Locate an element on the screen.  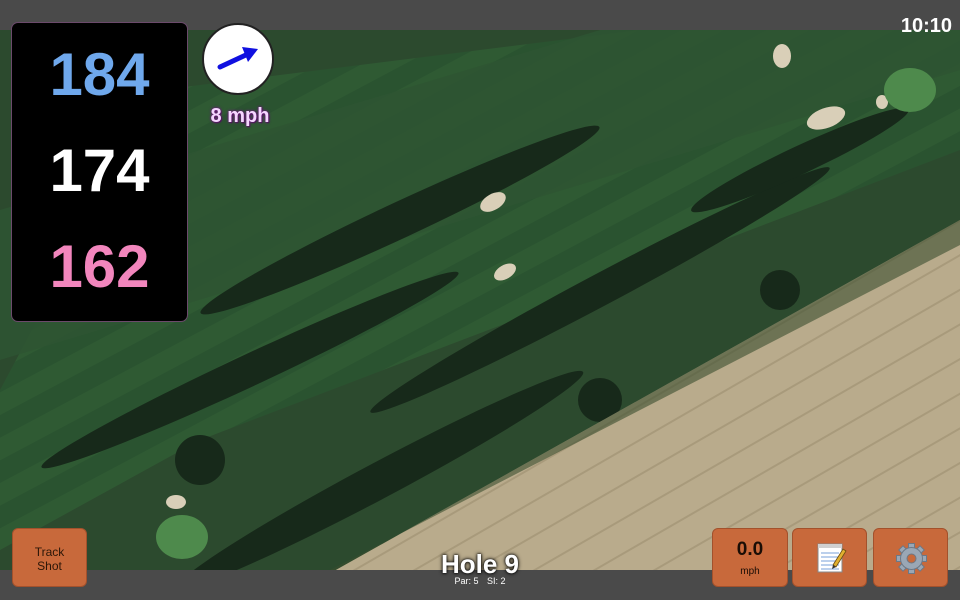
notes-button is located at coordinates (829, 557).